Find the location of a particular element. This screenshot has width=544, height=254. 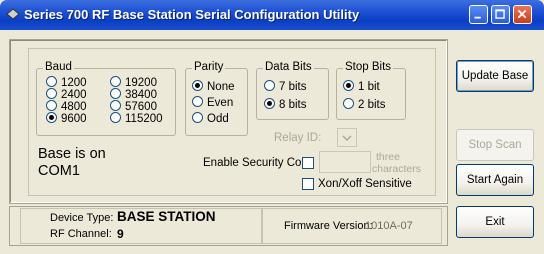

firmware-version-label: Firmware Version: is located at coordinates (328, 226).